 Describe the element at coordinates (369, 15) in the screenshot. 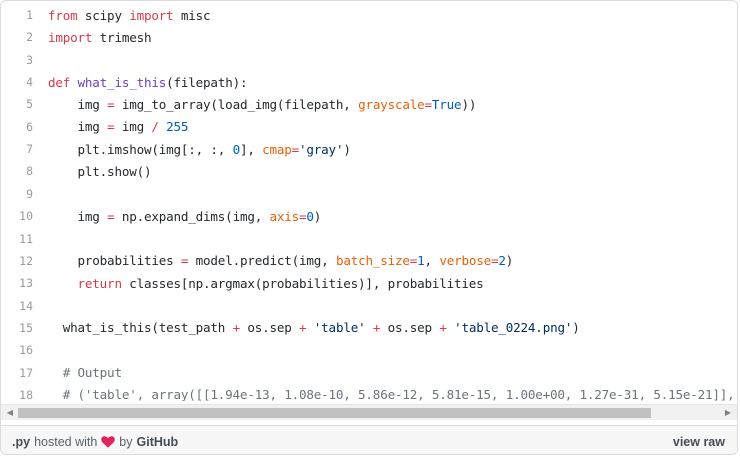

I see `code-line: 1 from scipy import misc` at that location.